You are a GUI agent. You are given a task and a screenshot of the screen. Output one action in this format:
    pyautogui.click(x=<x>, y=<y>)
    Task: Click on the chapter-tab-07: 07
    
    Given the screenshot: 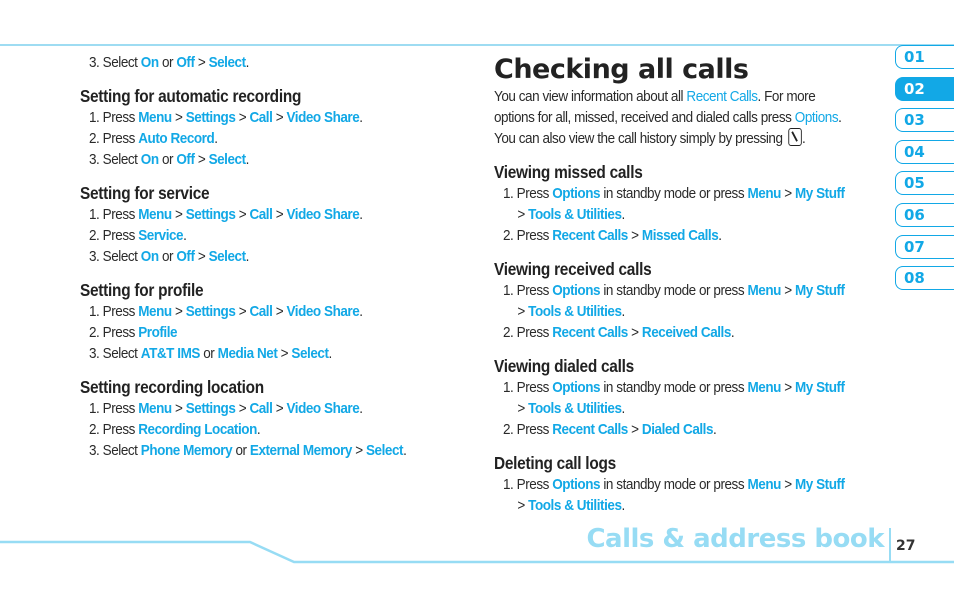 What is the action you would take?
    pyautogui.click(x=924, y=246)
    